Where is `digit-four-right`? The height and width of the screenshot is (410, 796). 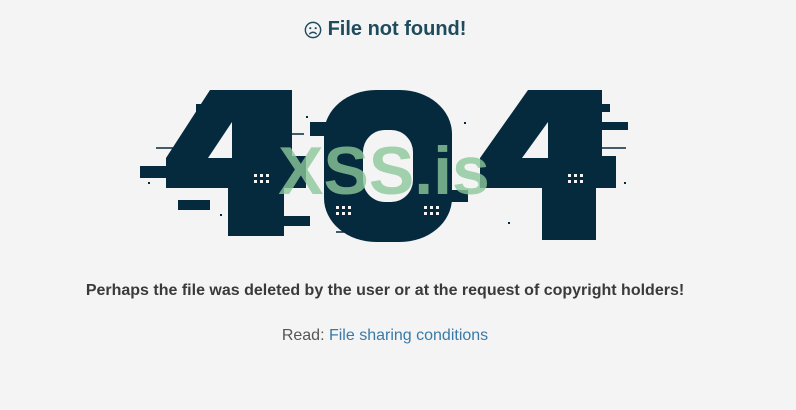 digit-four-right is located at coordinates (554, 165).